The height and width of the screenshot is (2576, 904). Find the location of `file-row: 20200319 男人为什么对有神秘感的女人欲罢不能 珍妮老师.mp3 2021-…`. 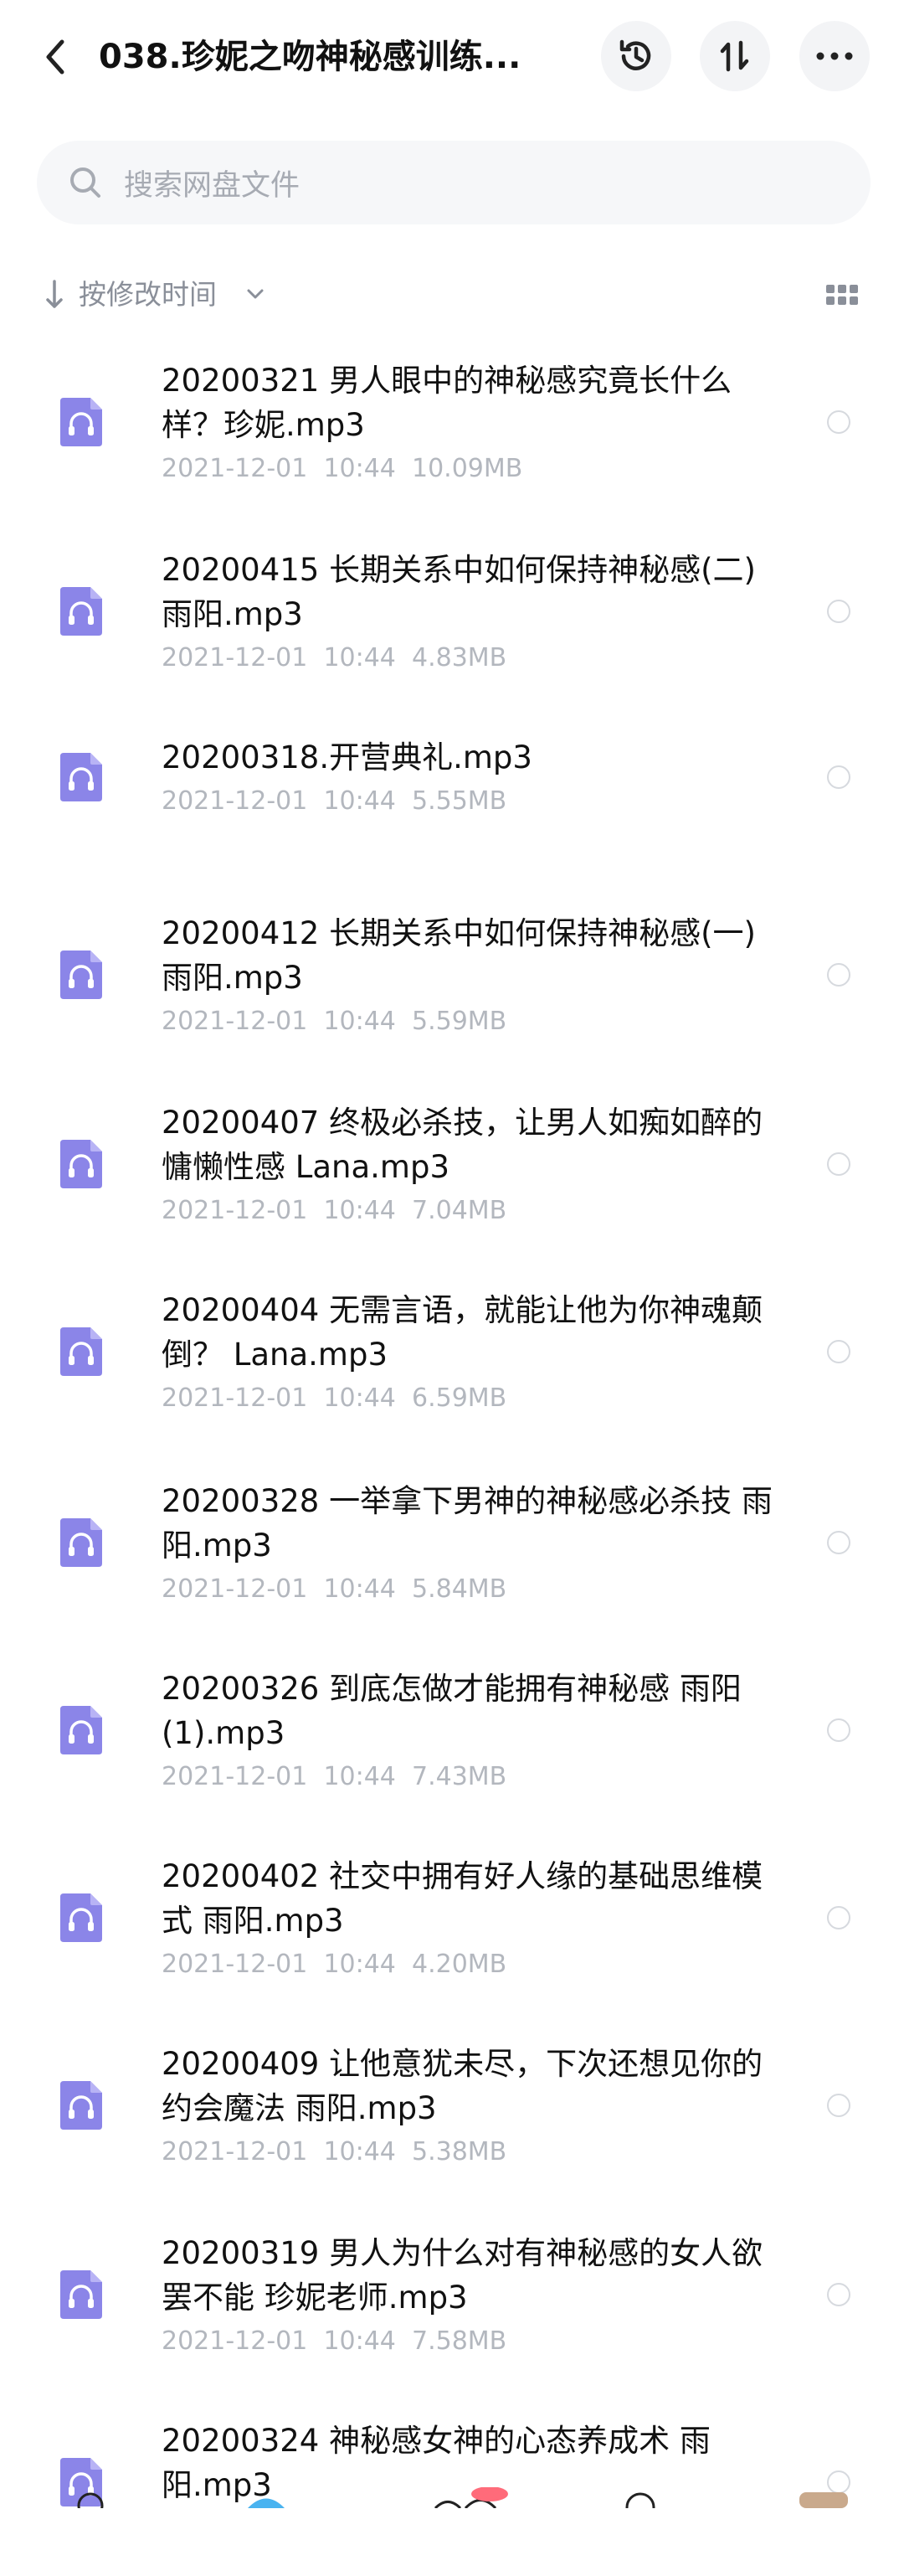

file-row: 20200319 男人为什么对有神秘感的女人欲罢不能 珍妮老师.mp3 2021-… is located at coordinates (452, 2293).